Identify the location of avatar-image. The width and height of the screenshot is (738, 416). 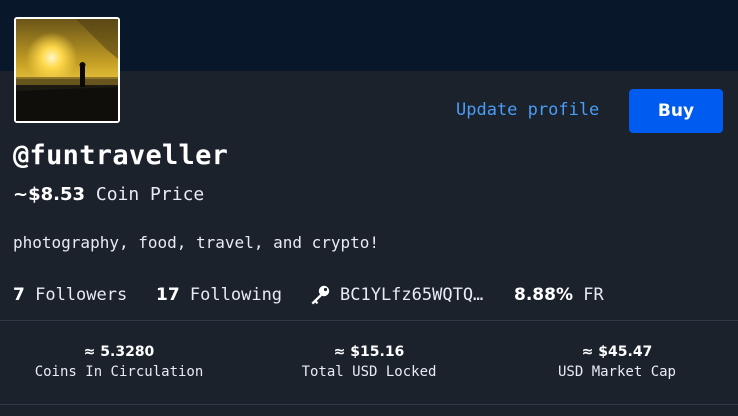
(67, 70).